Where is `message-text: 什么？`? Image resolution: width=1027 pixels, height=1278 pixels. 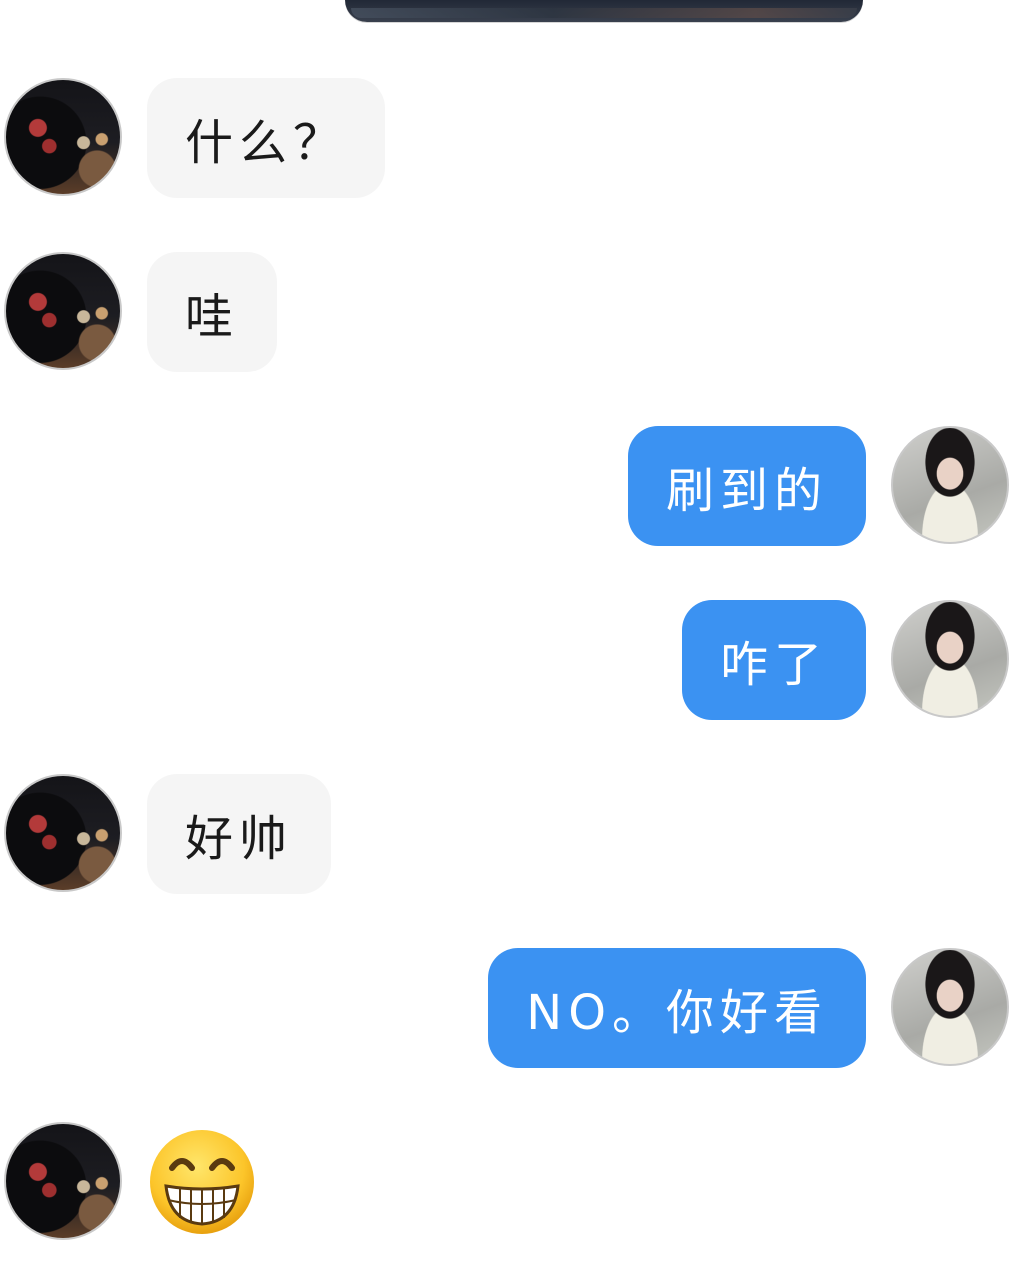
message-text: 什么？ is located at coordinates (266, 143).